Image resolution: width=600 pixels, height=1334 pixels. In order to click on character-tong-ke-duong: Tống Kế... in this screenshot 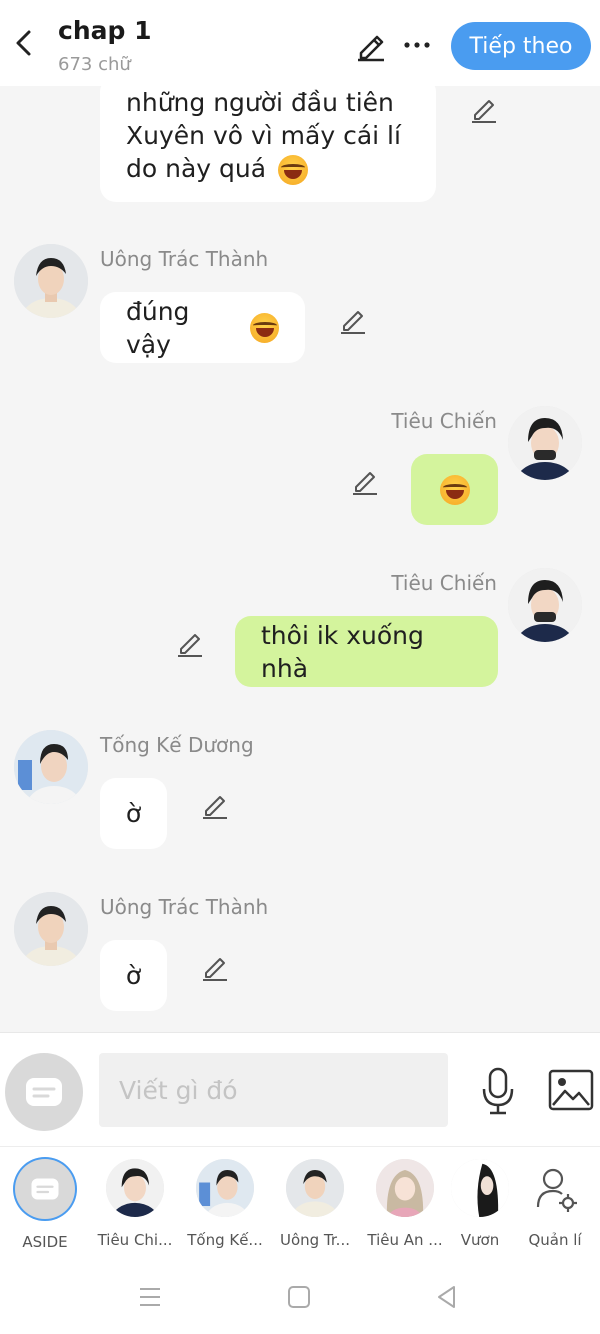, I will do `click(225, 1204)`.